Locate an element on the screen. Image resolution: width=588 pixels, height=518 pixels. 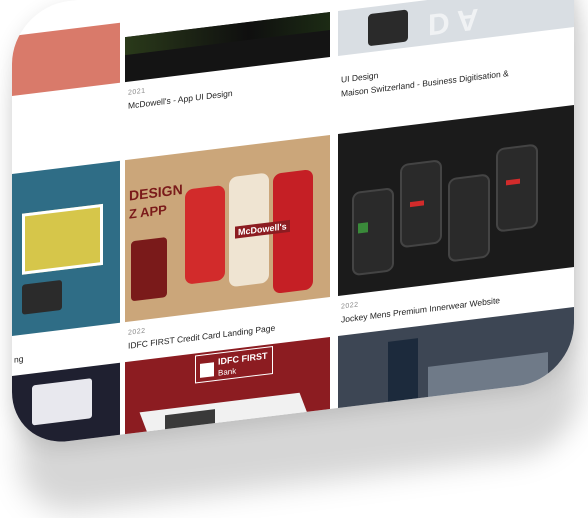
project-thumb-mcdowells: DESIGN Z APP McDowell's is located at coordinates (227, 228).